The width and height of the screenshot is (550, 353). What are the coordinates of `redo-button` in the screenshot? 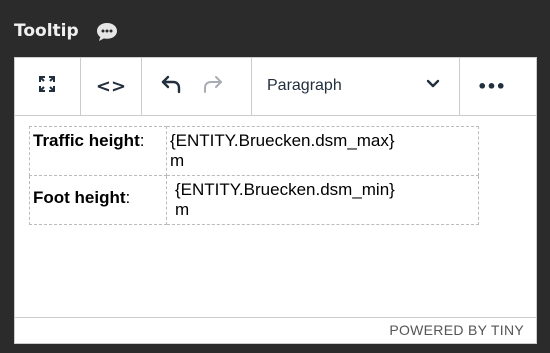 It's located at (213, 86).